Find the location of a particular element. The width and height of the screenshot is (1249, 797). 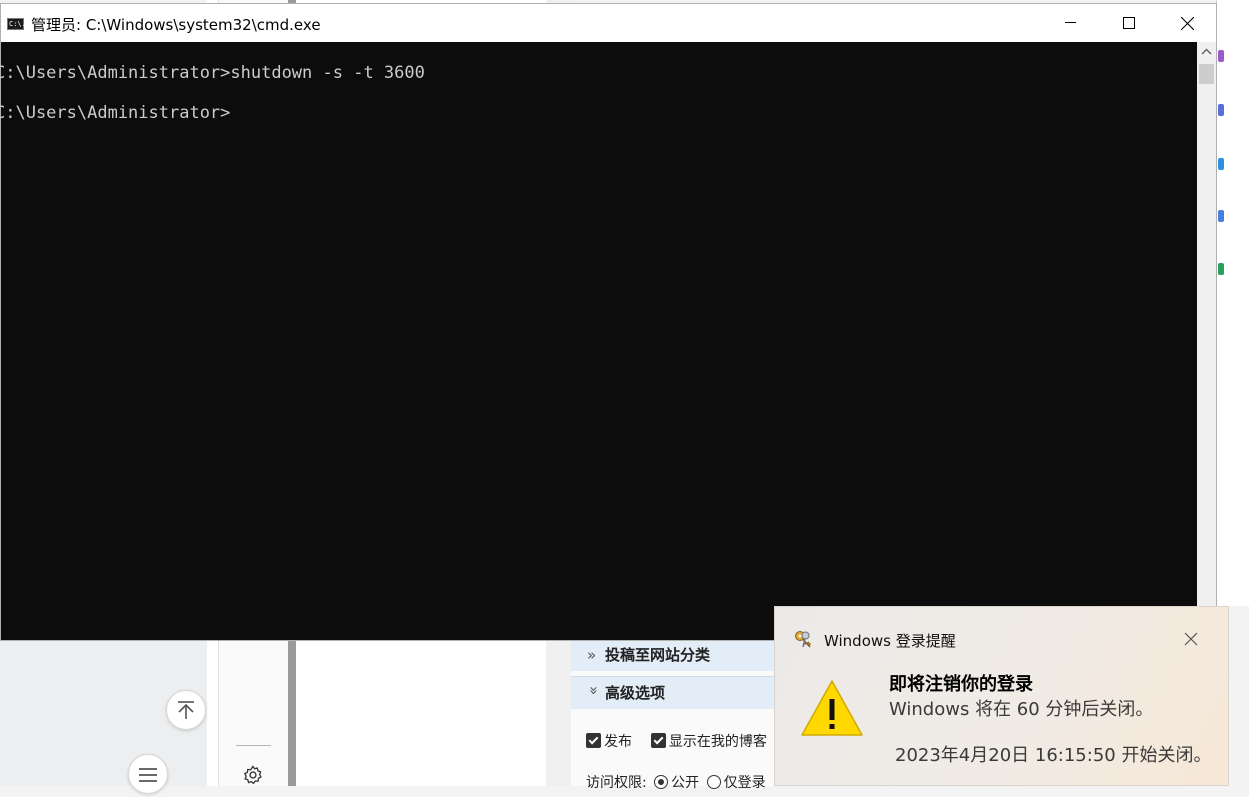

maximize-icon is located at coordinates (1129, 23).